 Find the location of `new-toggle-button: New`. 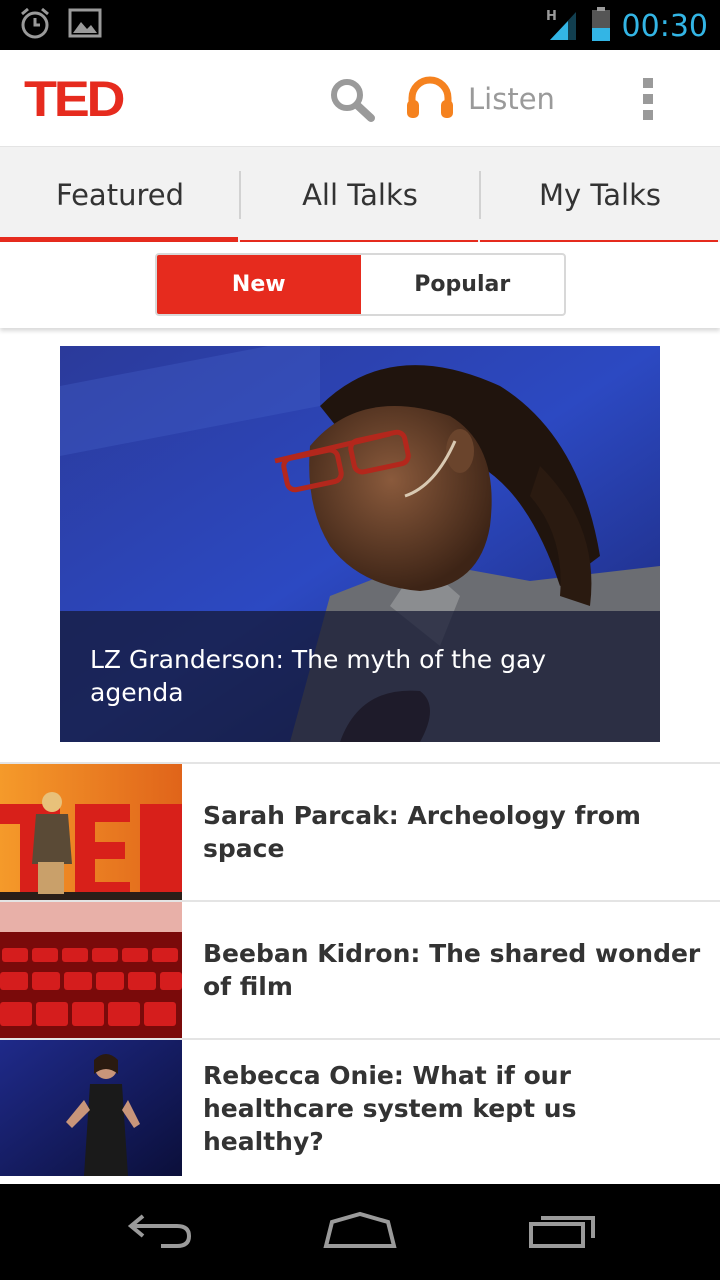

new-toggle-button: New is located at coordinates (259, 284).